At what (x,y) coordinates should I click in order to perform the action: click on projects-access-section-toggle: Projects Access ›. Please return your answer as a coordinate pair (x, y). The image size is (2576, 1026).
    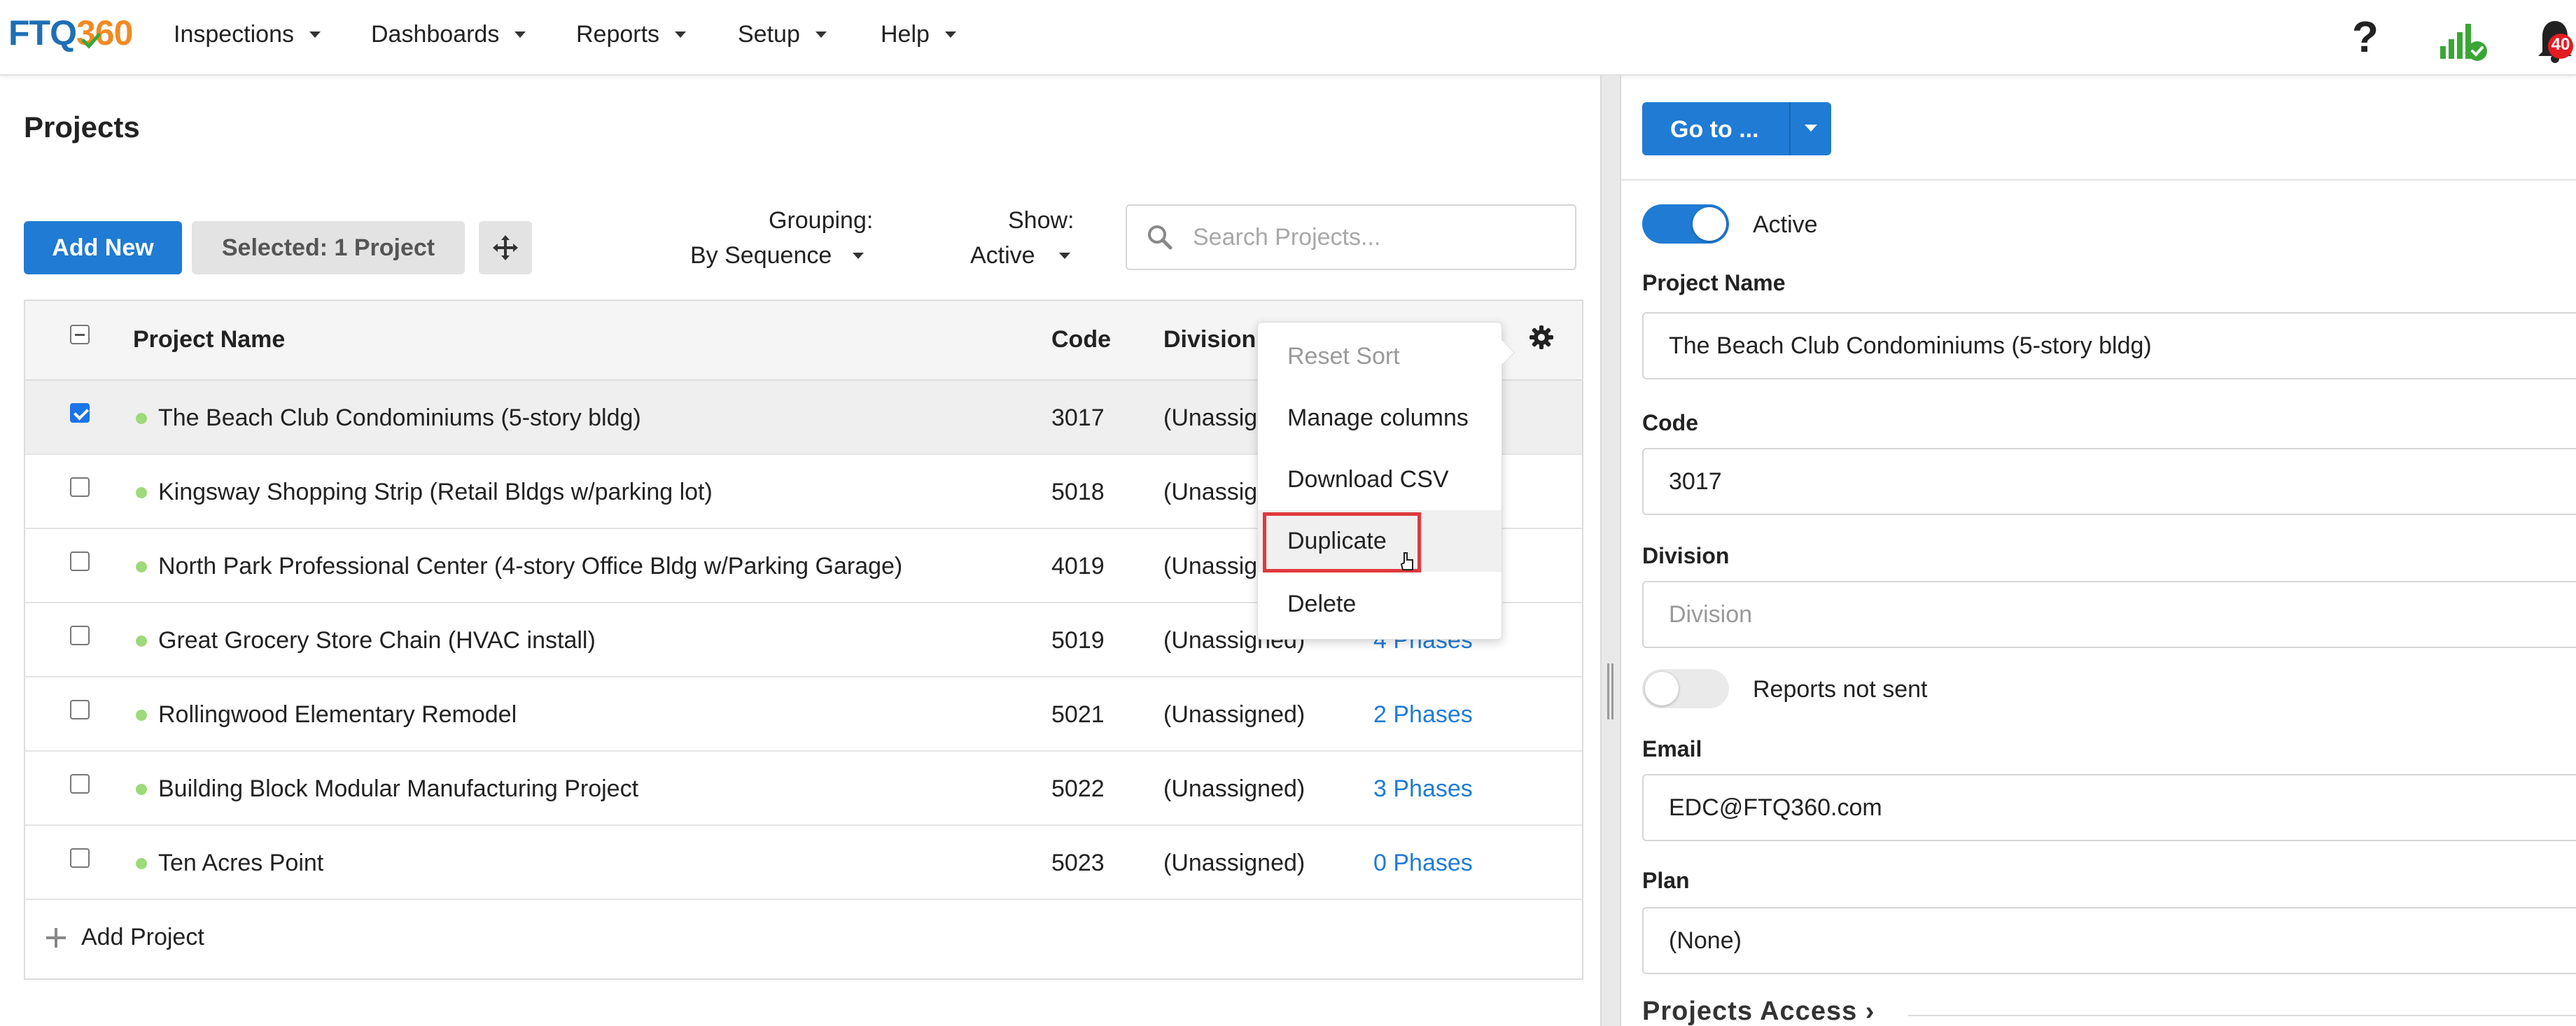
    Looking at the image, I should click on (1758, 1011).